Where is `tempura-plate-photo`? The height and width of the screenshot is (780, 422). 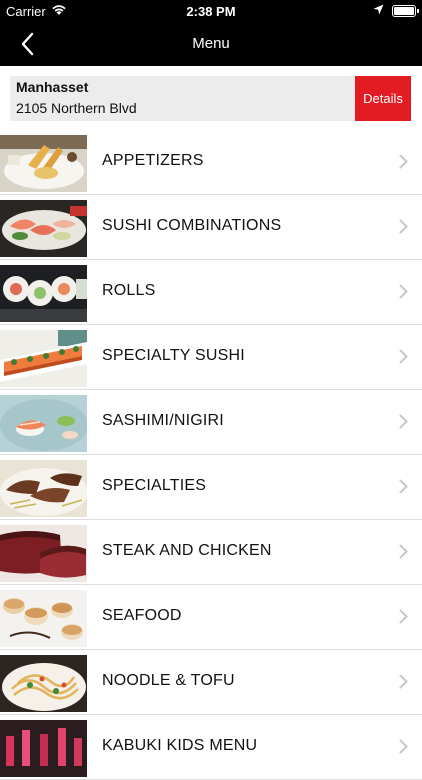
tempura-plate-photo is located at coordinates (43, 163).